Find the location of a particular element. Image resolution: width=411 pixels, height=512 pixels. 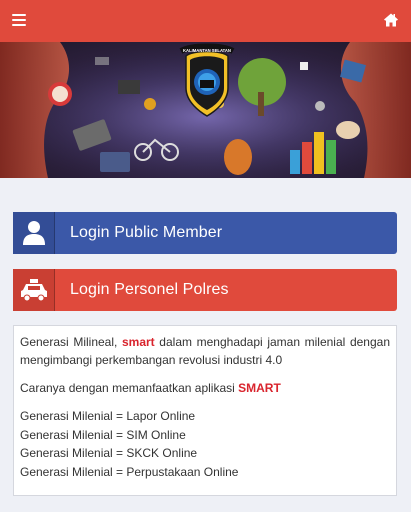

login-public-member-button: Login Public Member is located at coordinates (205, 233).